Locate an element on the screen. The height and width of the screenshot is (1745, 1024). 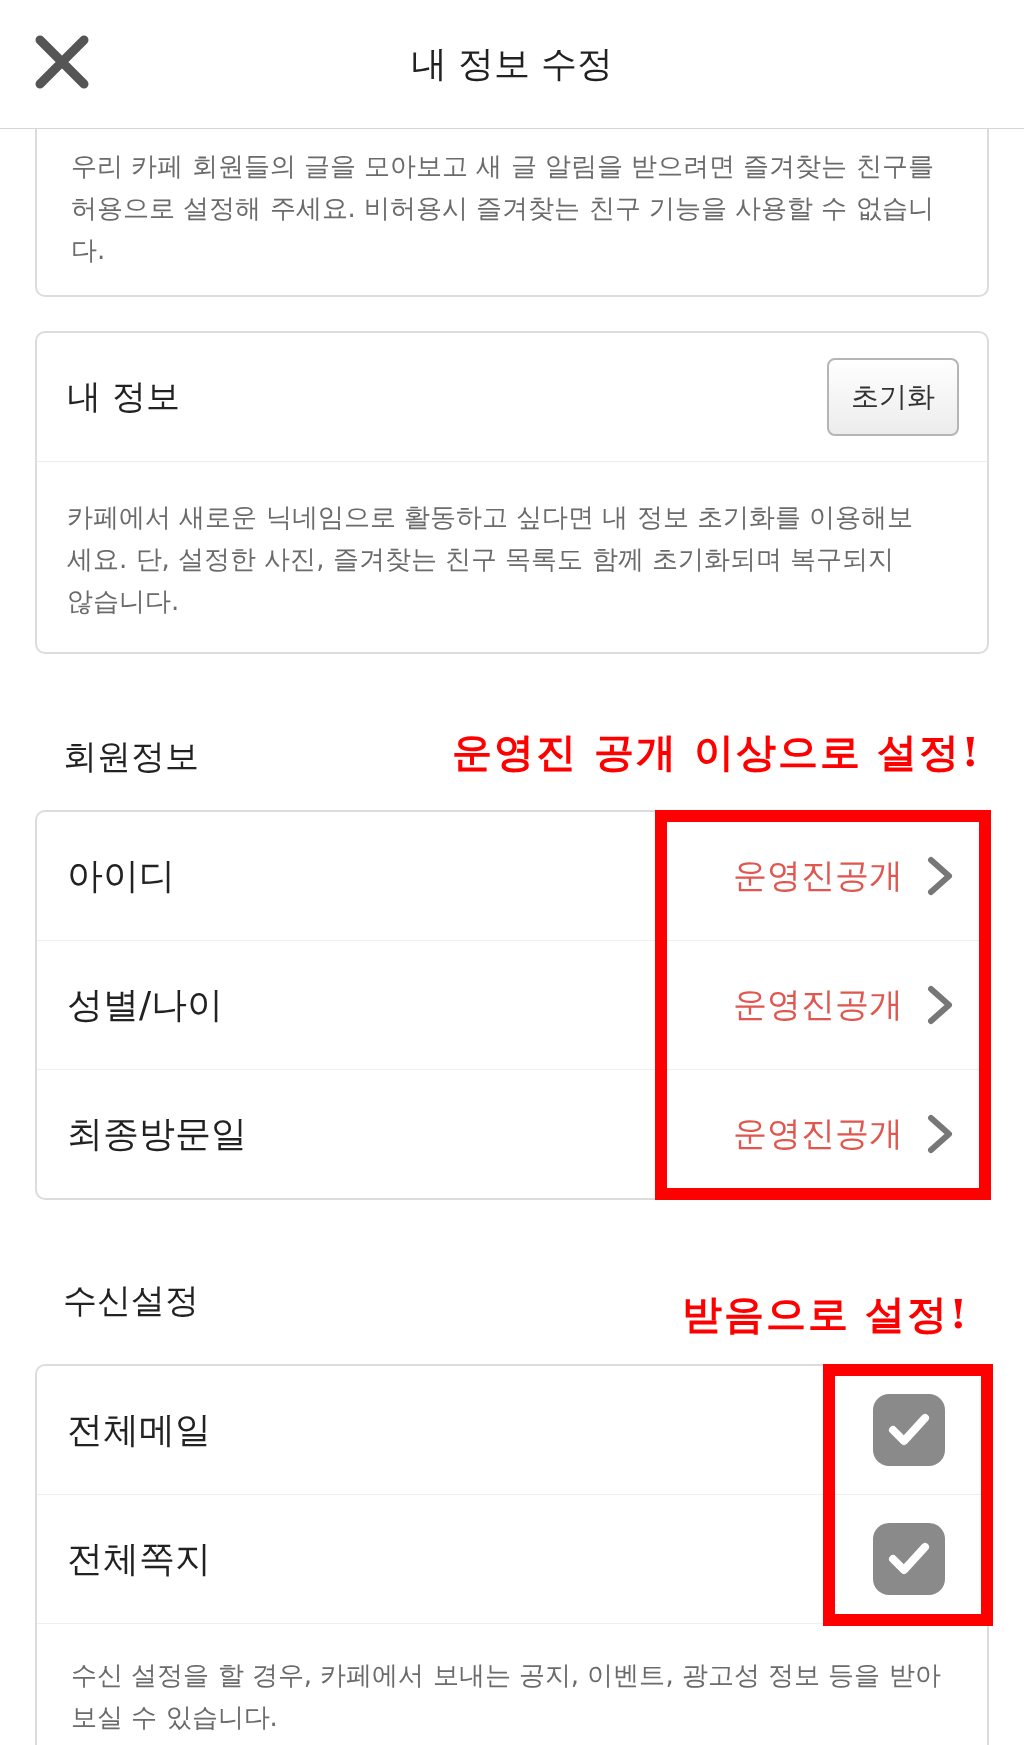
annotation-text: 받음으로 설정! is located at coordinates (825, 1314).